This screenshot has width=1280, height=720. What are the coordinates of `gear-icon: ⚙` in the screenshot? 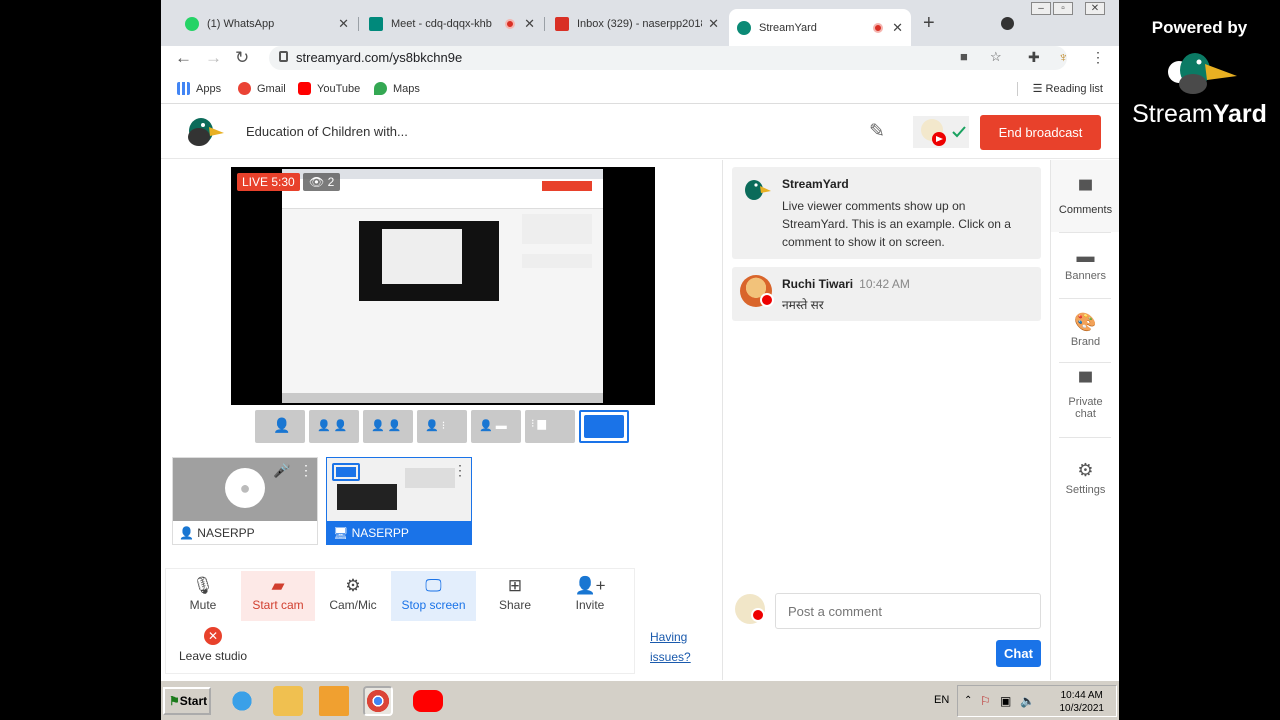 It's located at (1085, 470).